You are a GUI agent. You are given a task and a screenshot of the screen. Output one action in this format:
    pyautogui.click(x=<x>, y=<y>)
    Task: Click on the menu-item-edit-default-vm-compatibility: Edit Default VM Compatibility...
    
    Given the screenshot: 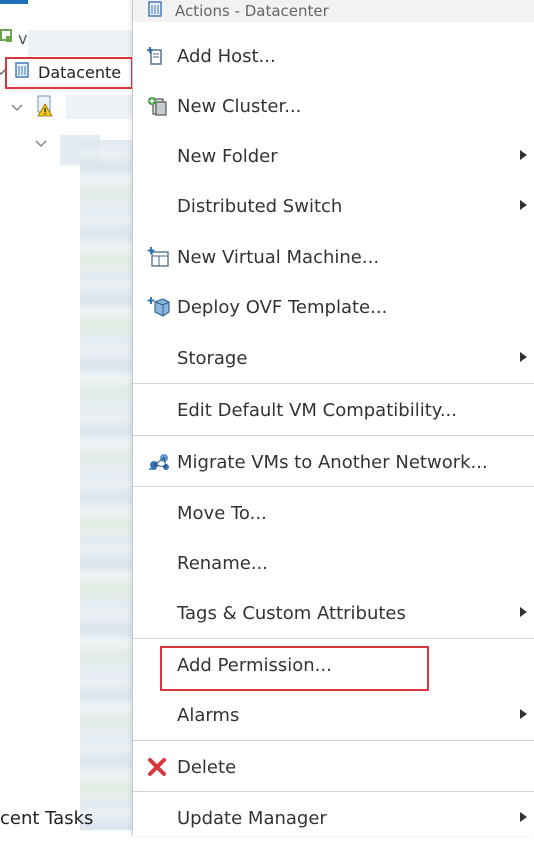 What is the action you would take?
    pyautogui.click(x=333, y=410)
    